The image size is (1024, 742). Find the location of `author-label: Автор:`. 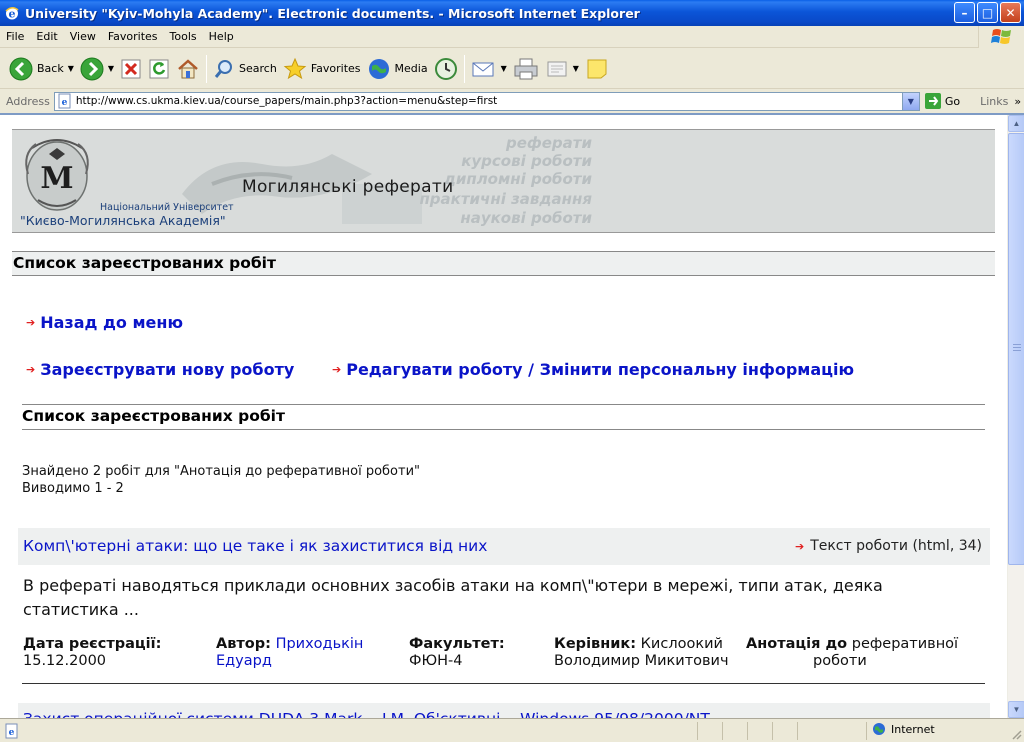

author-label: Автор: is located at coordinates (243, 644).